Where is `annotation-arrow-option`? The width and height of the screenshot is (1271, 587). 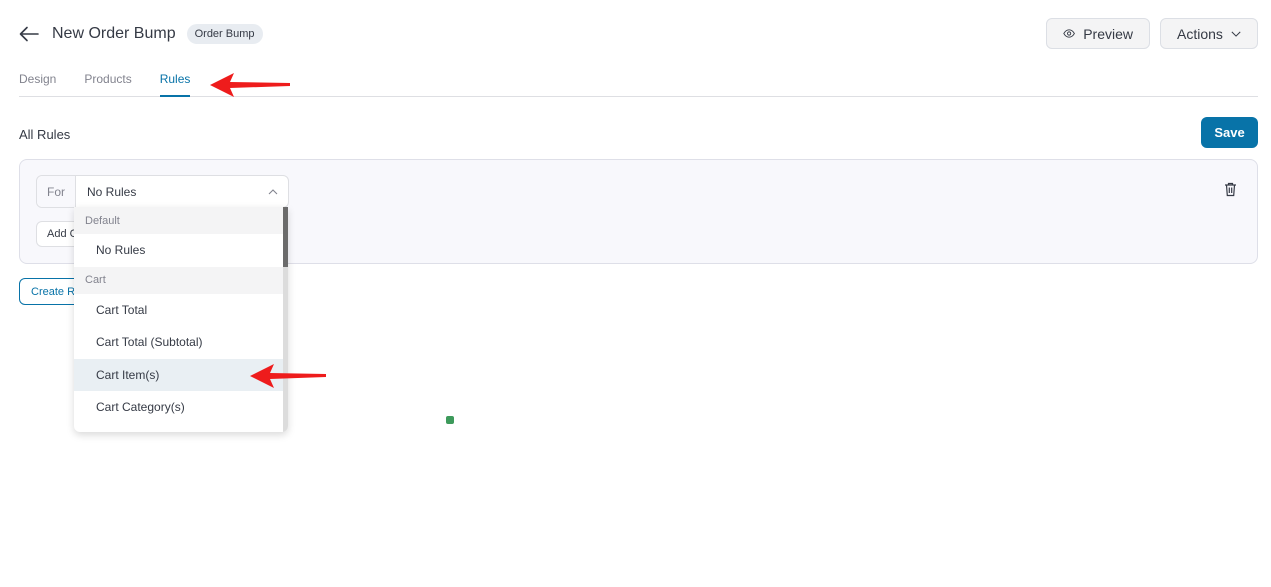 annotation-arrow-option is located at coordinates (288, 376).